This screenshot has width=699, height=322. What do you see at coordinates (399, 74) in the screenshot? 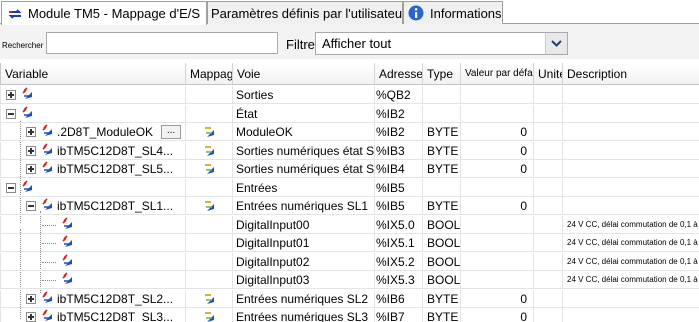
I see `column-header-address: Adresse` at bounding box center [399, 74].